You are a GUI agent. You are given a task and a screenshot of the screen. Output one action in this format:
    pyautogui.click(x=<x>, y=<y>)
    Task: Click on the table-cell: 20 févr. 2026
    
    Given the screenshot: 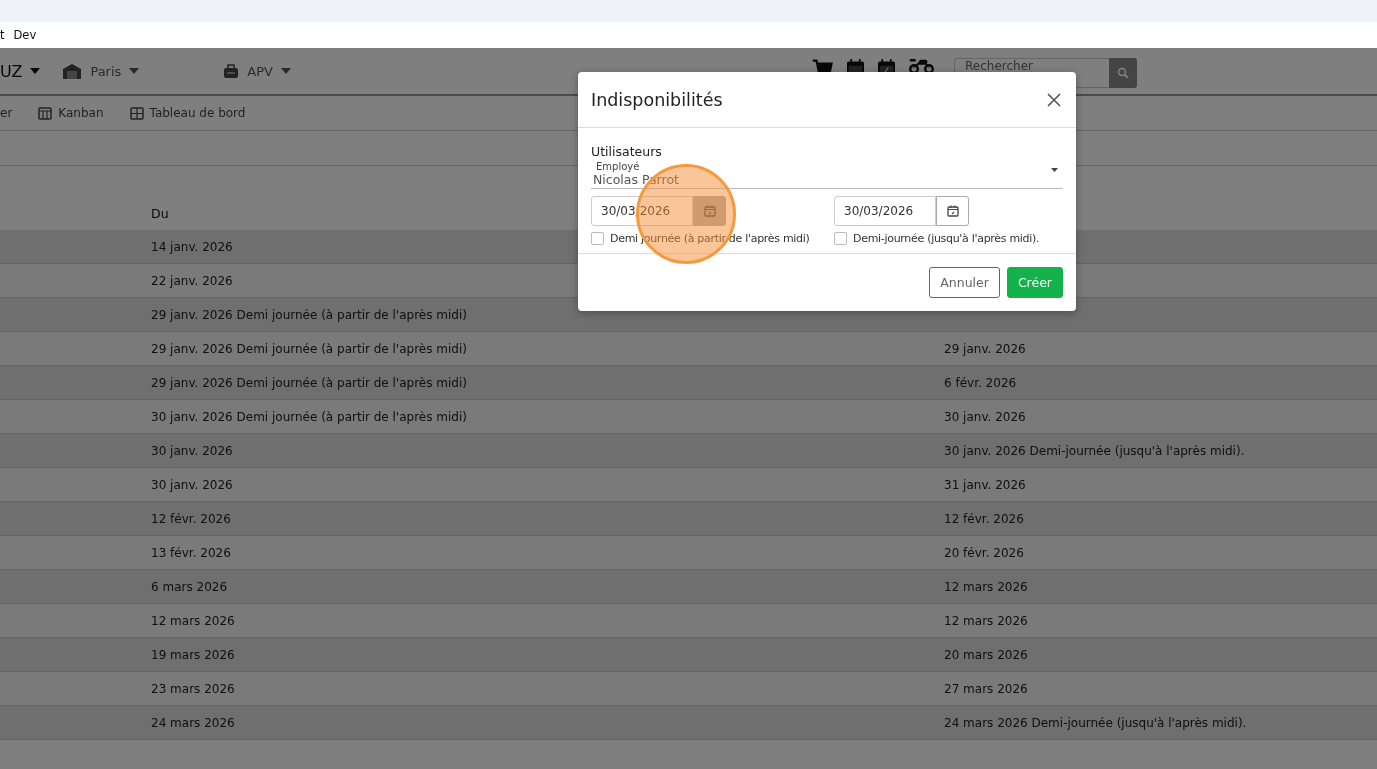 What is the action you would take?
    pyautogui.click(x=984, y=552)
    